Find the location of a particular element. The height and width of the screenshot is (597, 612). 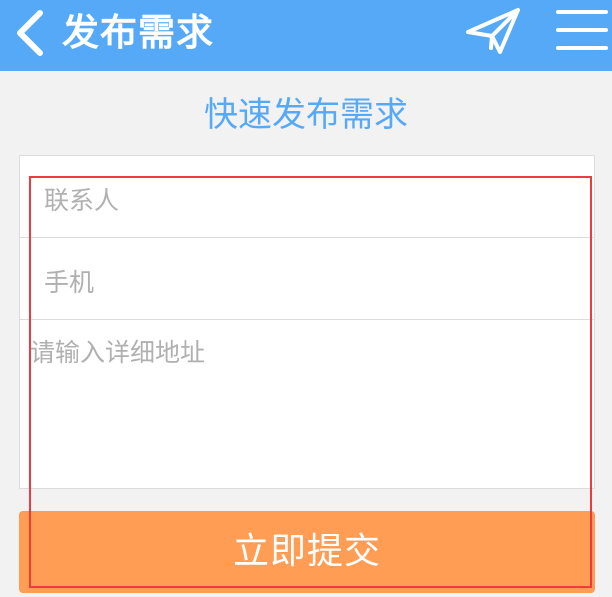

contact-name-input is located at coordinates (307, 196).